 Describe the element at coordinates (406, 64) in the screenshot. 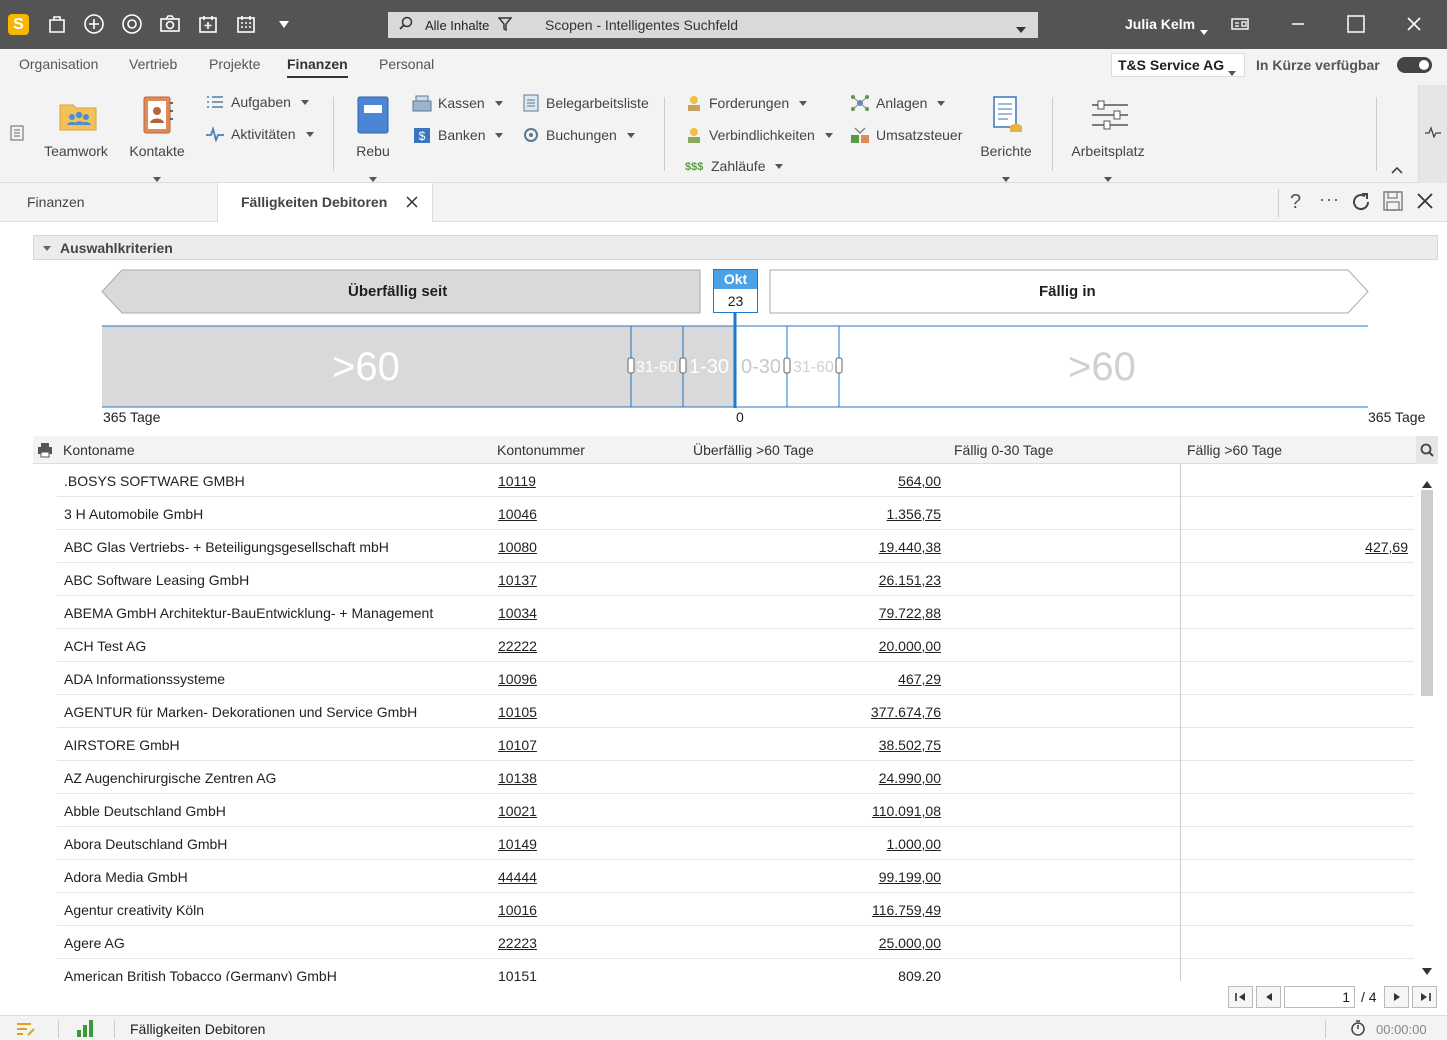

I see `tab-personal: Personal` at that location.